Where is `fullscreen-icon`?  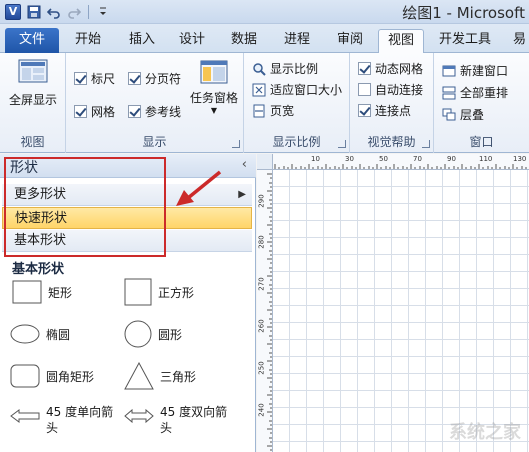
fullscreen-icon is located at coordinates (33, 73).